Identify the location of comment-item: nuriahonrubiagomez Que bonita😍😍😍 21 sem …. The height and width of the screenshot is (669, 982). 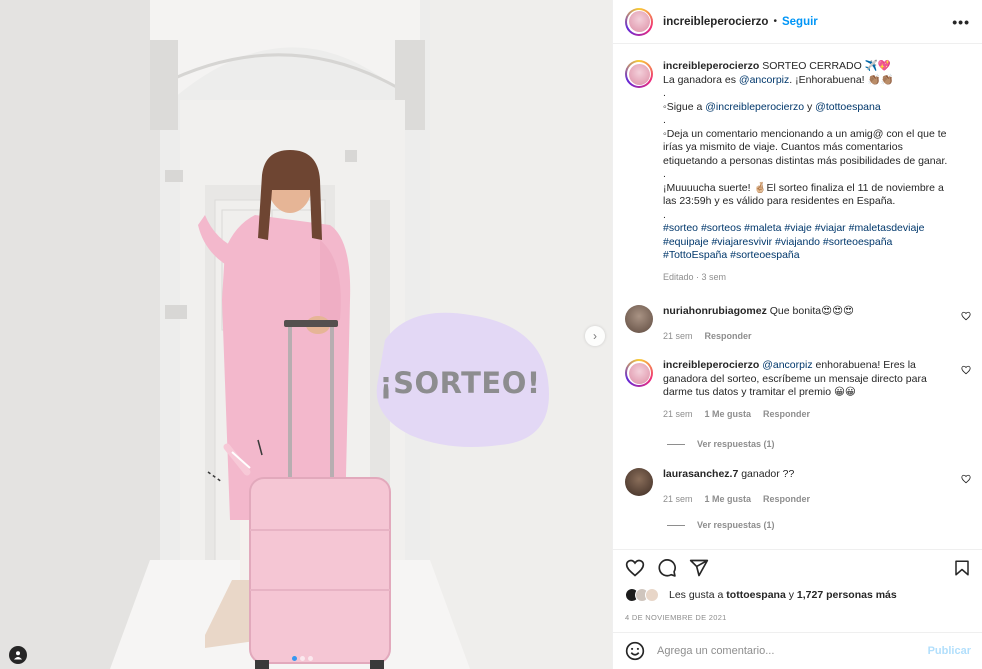
(800, 324).